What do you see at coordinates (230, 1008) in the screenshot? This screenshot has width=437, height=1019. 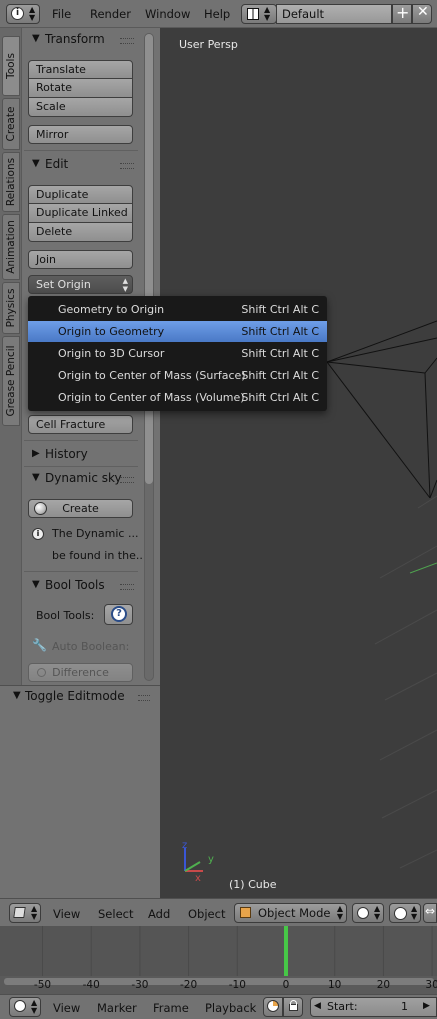 I see `menu-playback: Playback` at bounding box center [230, 1008].